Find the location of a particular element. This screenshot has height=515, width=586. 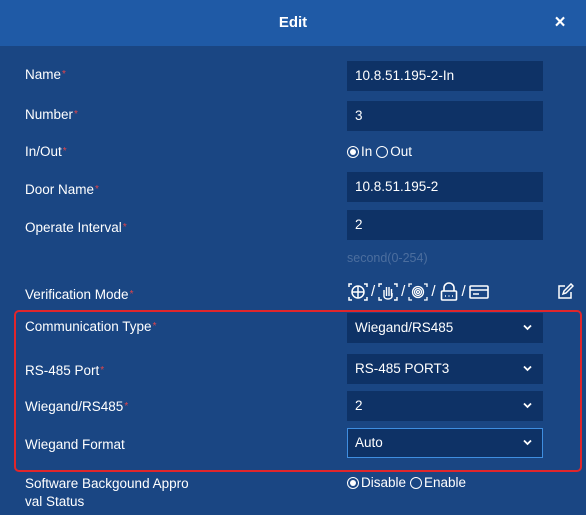

operate-interval-hint: second(0-254) is located at coordinates (387, 258).